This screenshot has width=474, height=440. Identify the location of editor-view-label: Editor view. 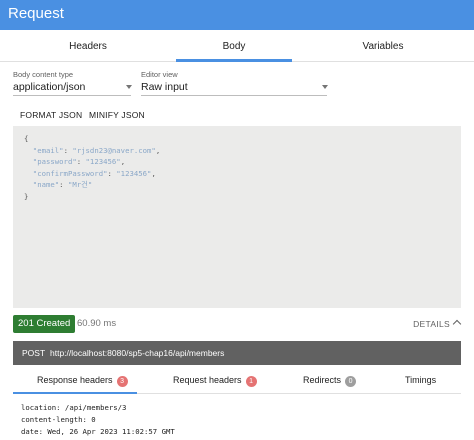
(159, 74).